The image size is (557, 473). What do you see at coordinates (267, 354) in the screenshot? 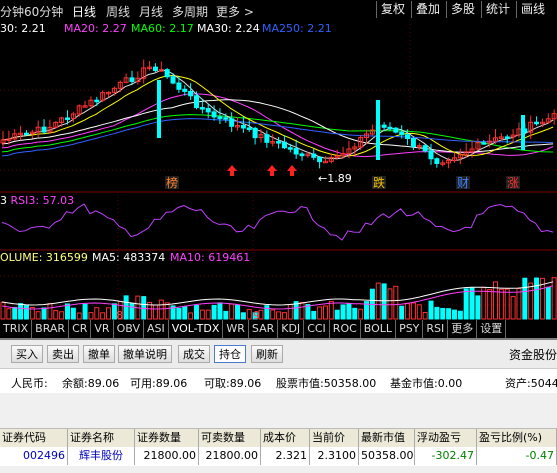
I see `refresh-button: 刷新` at bounding box center [267, 354].